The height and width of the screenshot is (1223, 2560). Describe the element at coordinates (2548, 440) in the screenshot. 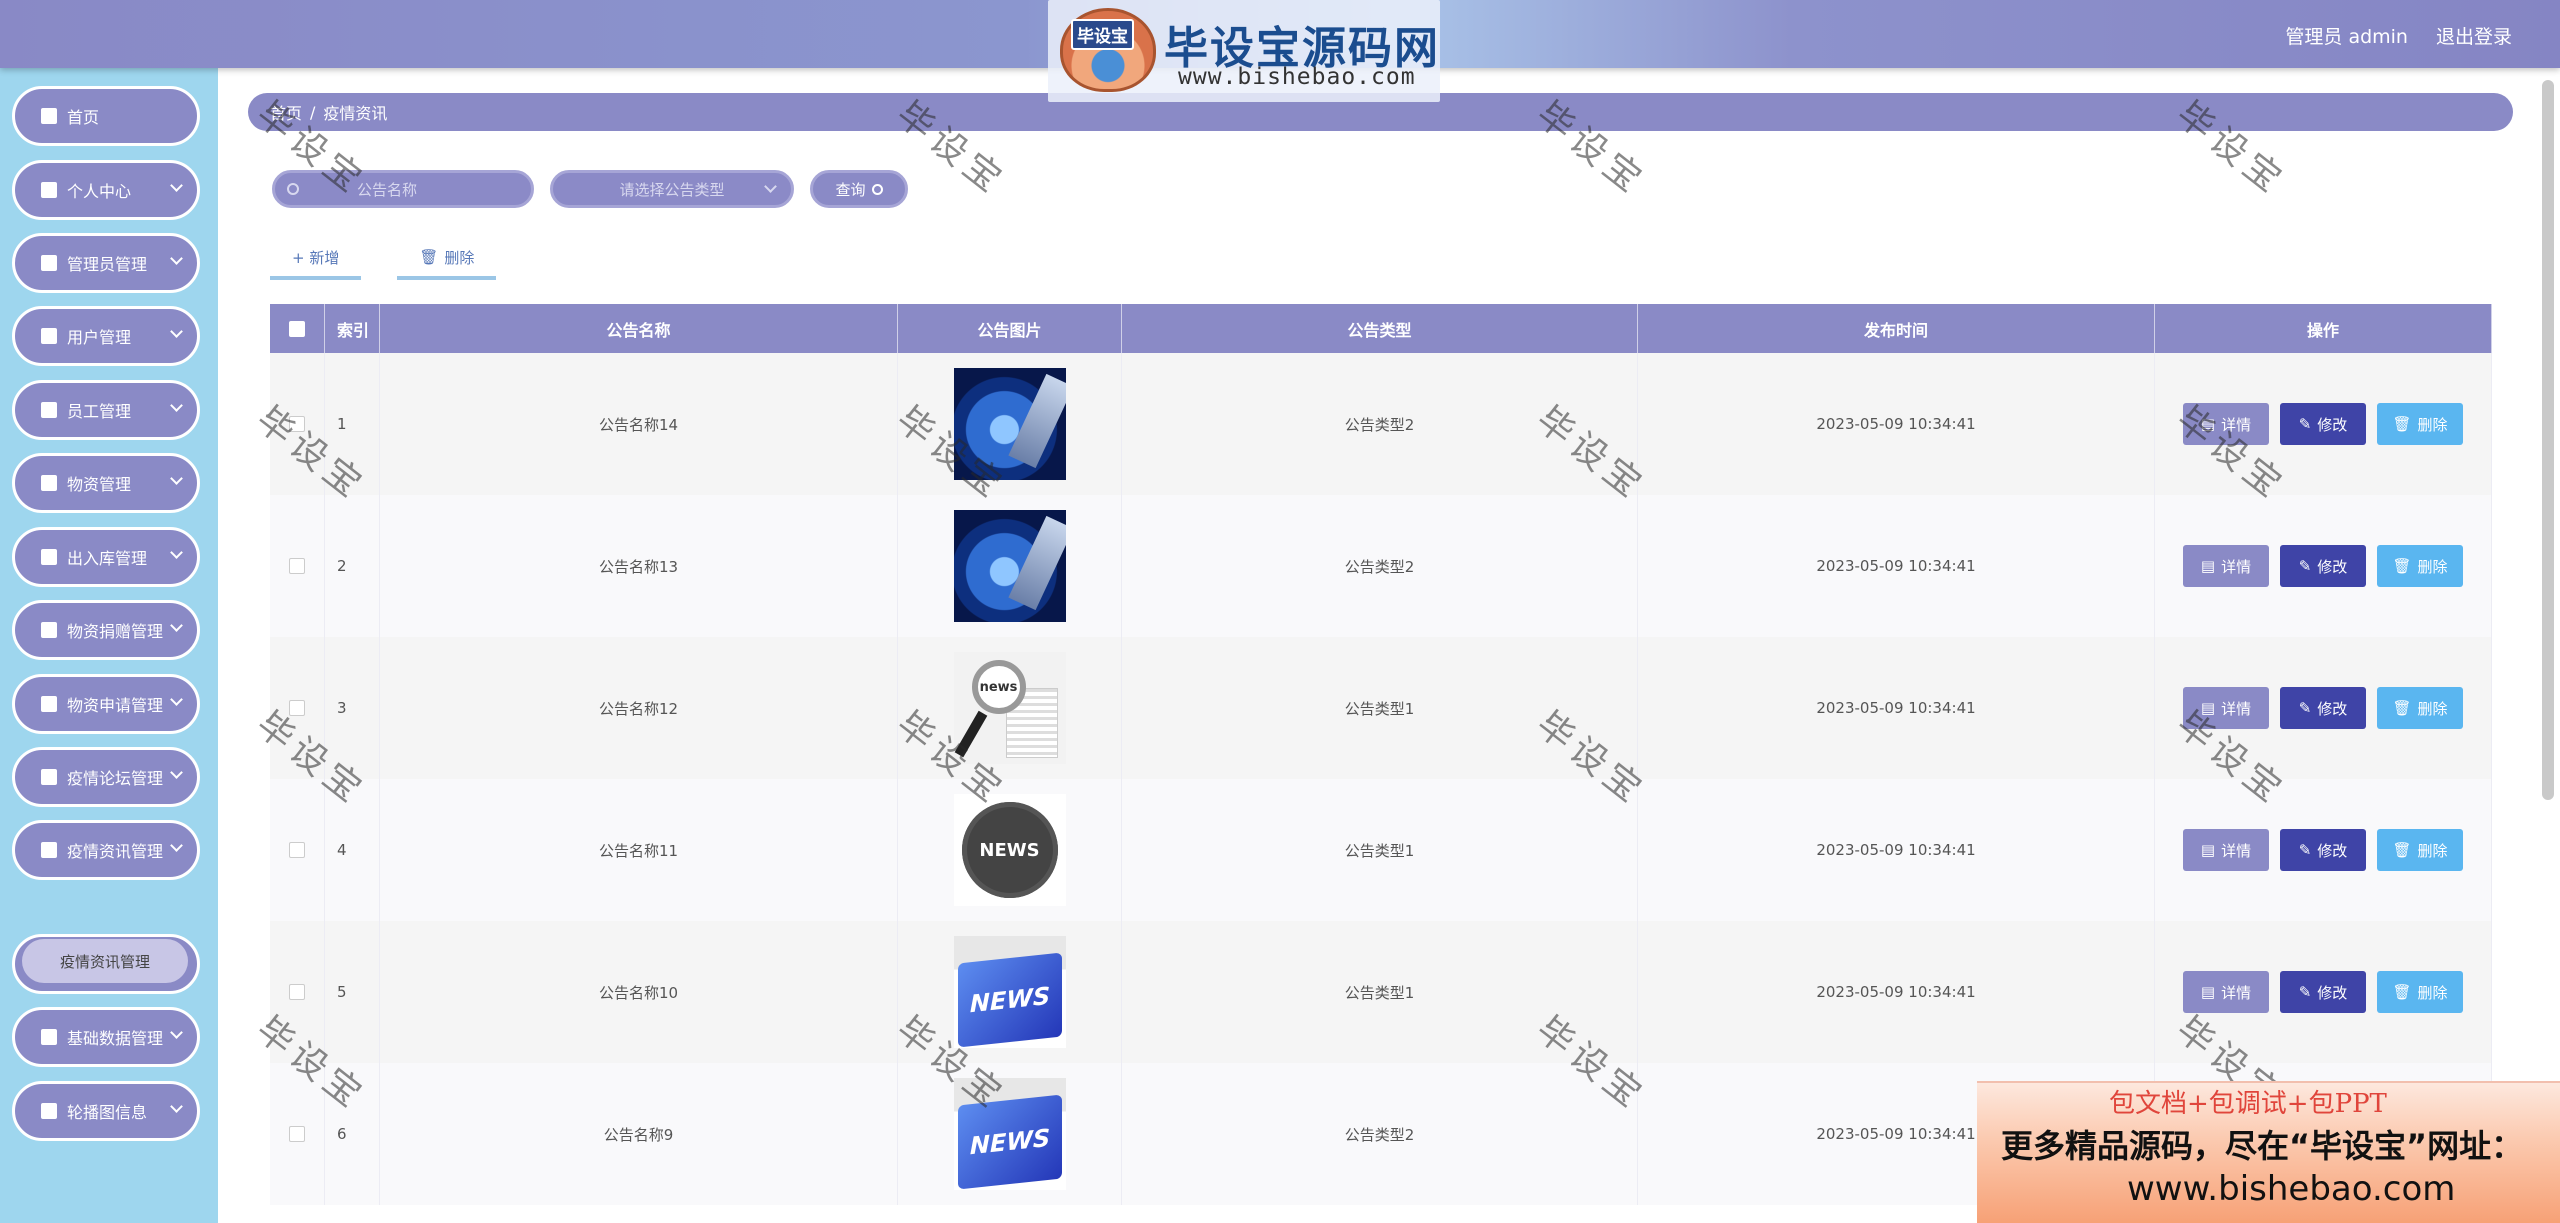

I see `vertical-scrollbar` at that location.